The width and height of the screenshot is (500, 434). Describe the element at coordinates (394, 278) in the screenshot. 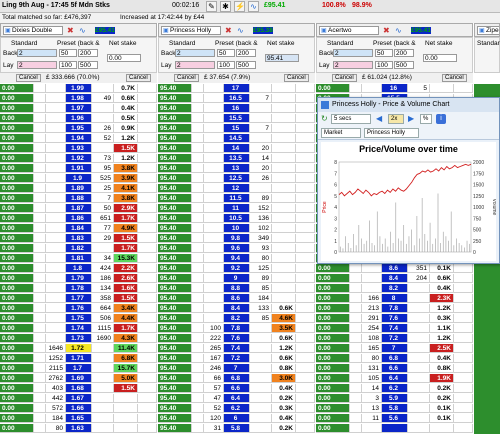

I see `ladder-row: 0.00 8.4 204 0.6K` at that location.